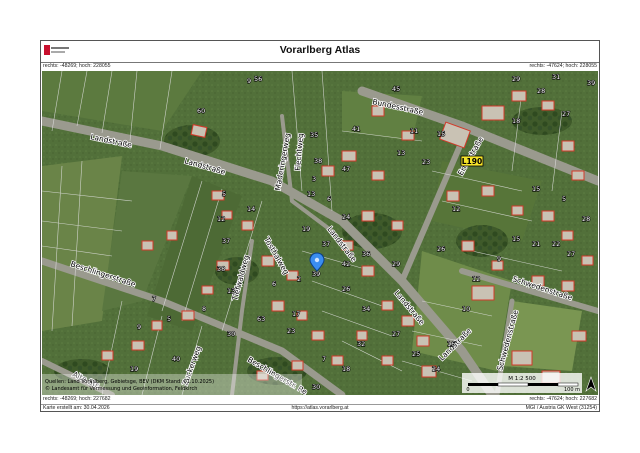 The image size is (640, 453). What do you see at coordinates (314, 179) in the screenshot?
I see `house-number: 3` at bounding box center [314, 179].